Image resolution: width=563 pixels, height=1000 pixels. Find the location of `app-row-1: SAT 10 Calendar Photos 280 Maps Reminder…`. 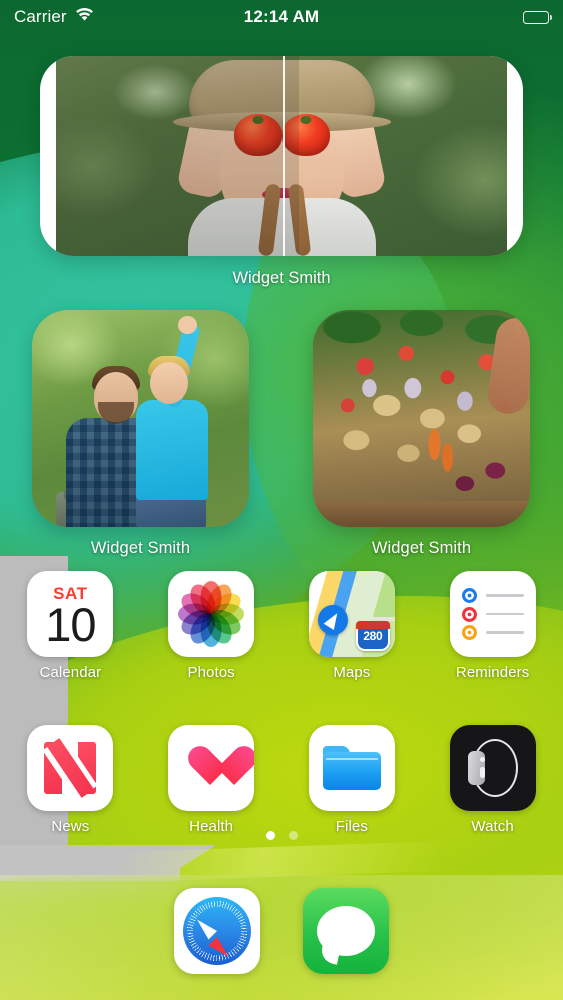

app-row-1: SAT 10 Calendar Photos 280 Maps Reminder… is located at coordinates (281, 626).